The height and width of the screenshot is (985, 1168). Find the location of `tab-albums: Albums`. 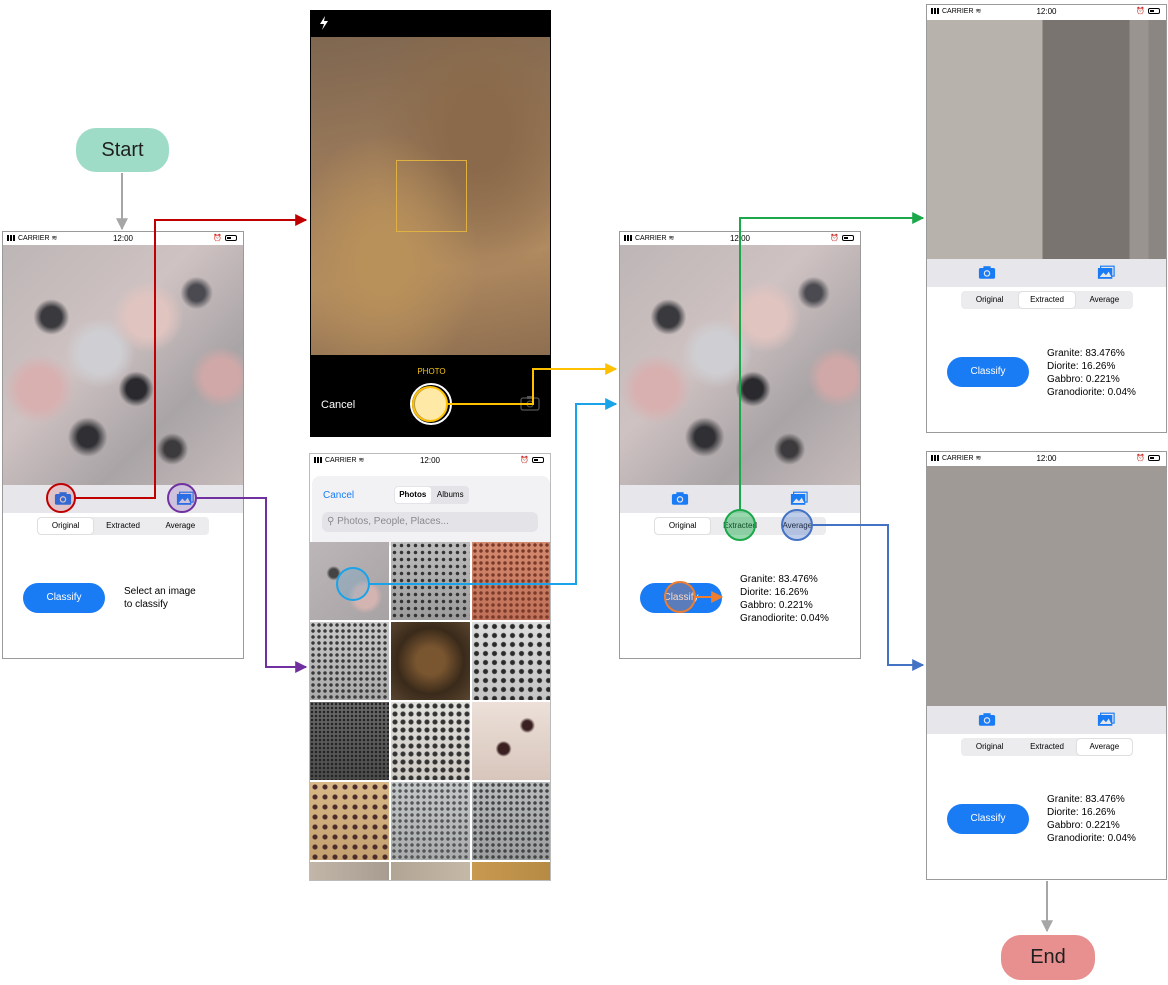

tab-albums: Albums is located at coordinates (451, 495).